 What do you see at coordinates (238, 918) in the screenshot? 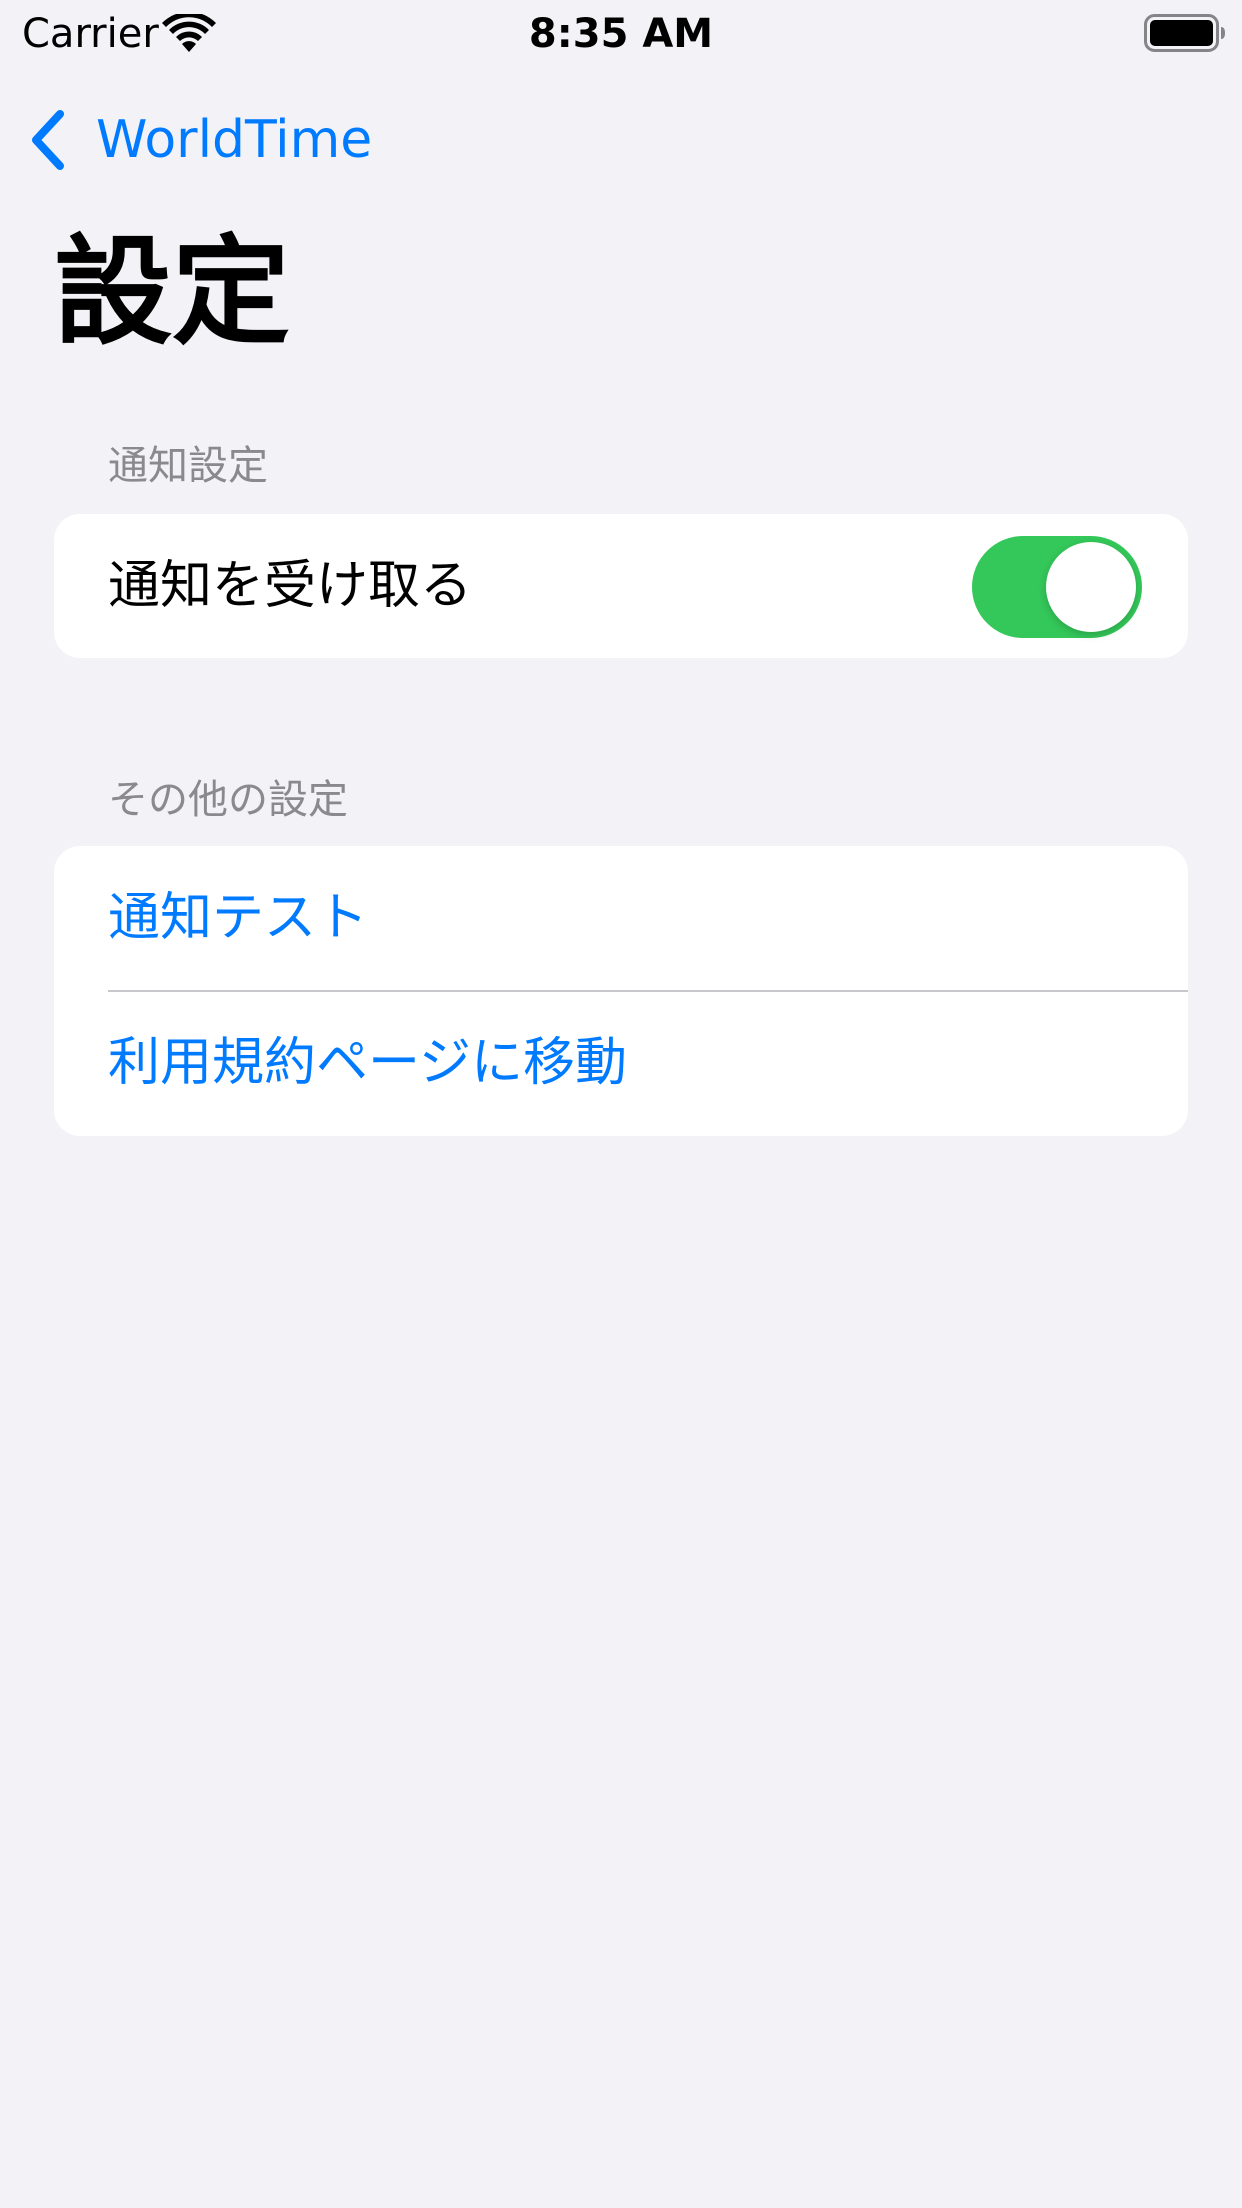
I see `notification-test-label: 通知テスト` at bounding box center [238, 918].